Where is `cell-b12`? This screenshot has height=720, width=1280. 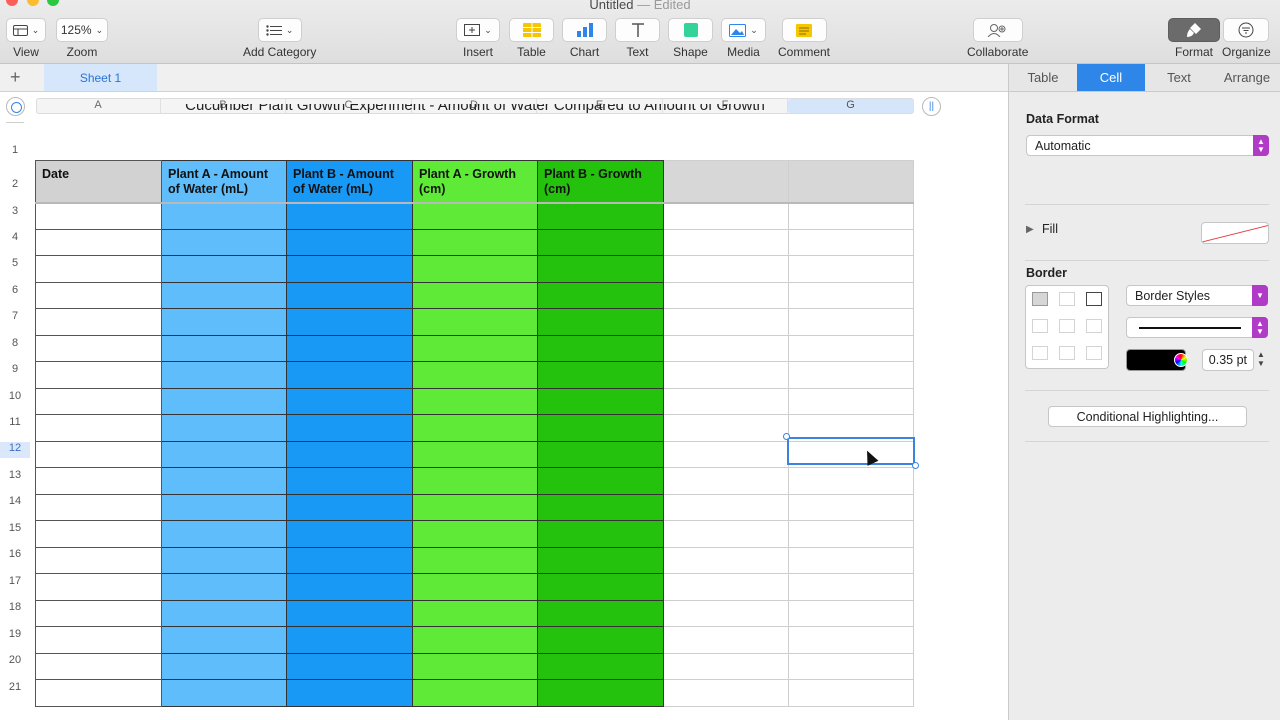 cell-b12 is located at coordinates (224, 454).